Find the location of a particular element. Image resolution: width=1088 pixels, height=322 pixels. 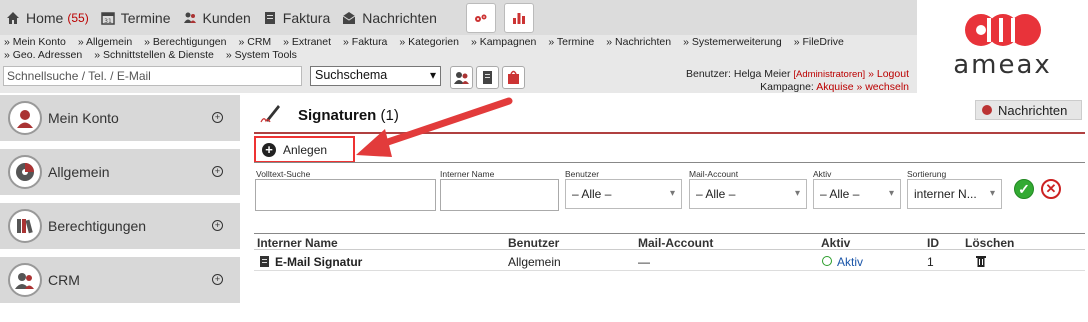

row-aktiv: Aktiv is located at coordinates (850, 262).